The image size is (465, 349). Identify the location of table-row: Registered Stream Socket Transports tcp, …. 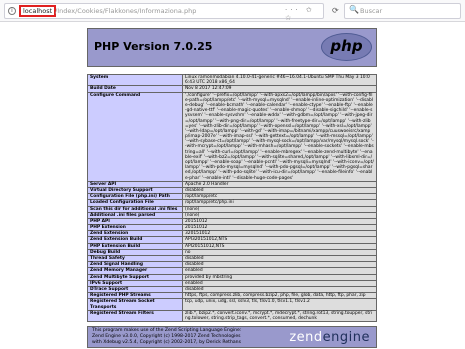
(232, 304).